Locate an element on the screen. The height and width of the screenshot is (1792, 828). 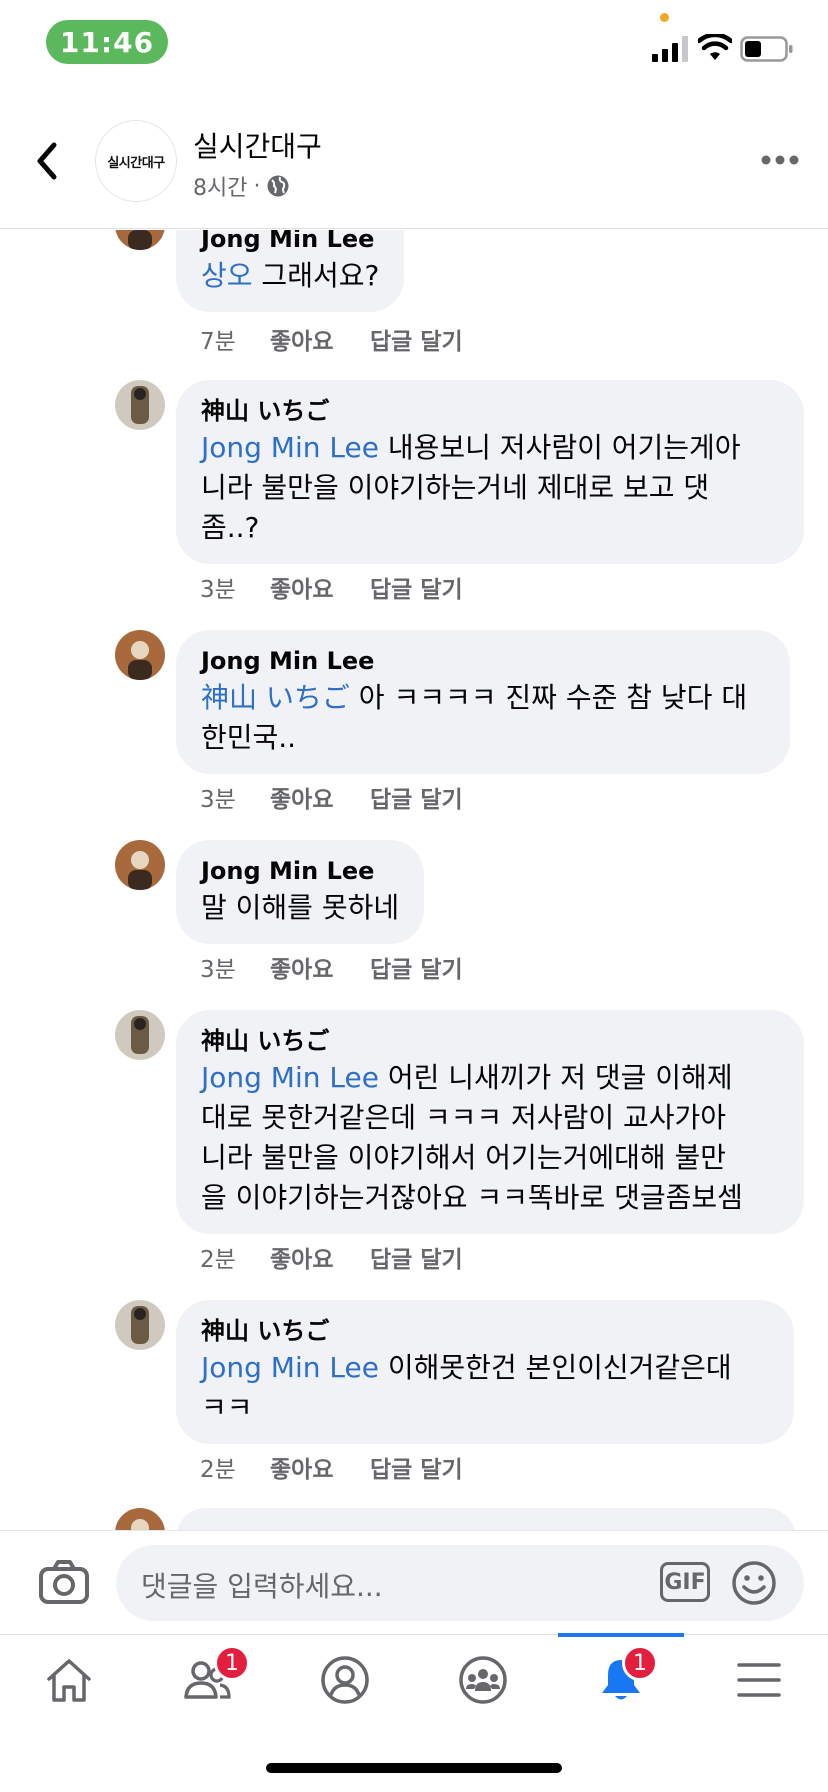
home-icon is located at coordinates (69, 1680).